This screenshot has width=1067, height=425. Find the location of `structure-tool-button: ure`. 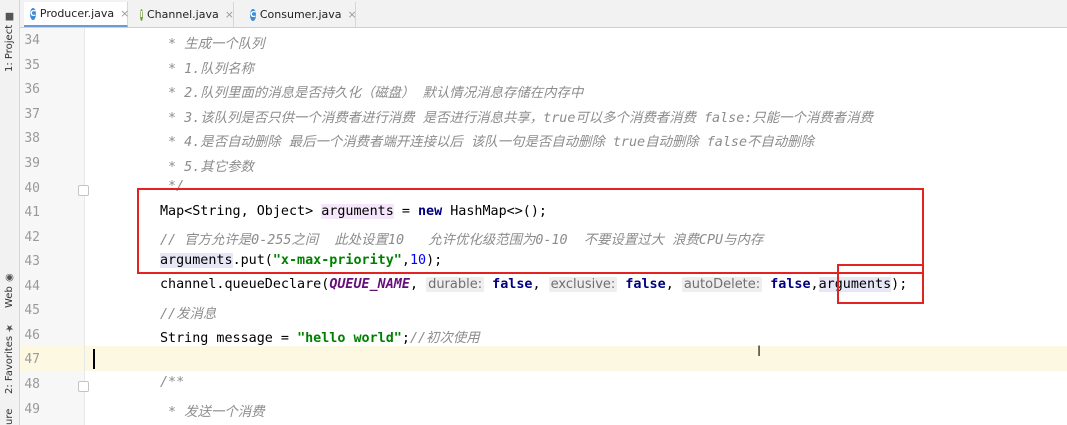

structure-tool-button: ure is located at coordinates (9, 412).